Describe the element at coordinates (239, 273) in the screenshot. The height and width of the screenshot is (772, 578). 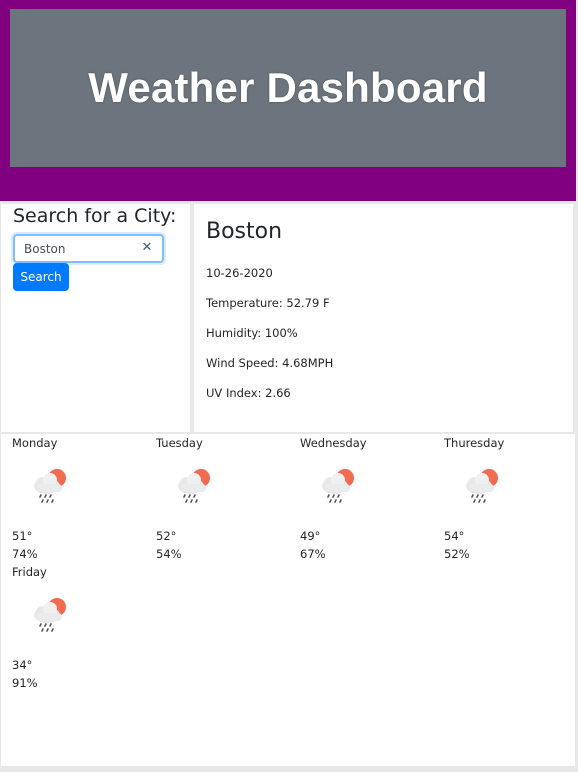
I see `current-date: 10-26-2020` at that location.